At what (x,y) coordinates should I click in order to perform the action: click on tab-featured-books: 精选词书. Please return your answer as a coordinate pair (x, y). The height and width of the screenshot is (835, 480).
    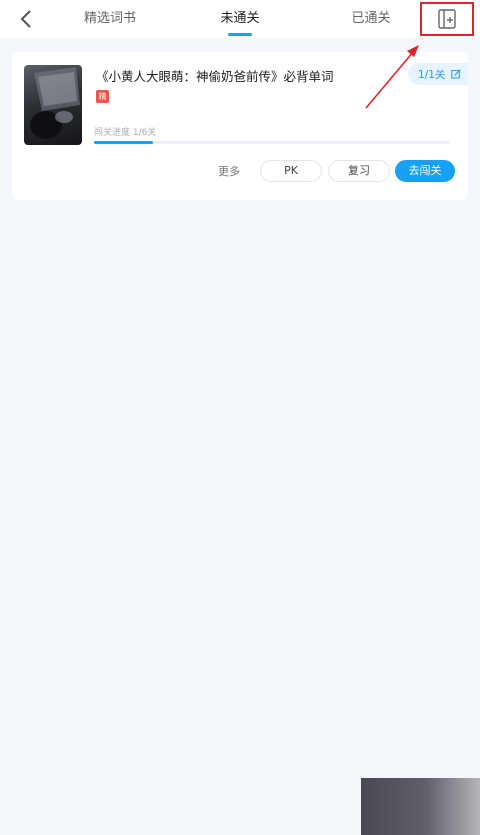
    Looking at the image, I should click on (110, 19).